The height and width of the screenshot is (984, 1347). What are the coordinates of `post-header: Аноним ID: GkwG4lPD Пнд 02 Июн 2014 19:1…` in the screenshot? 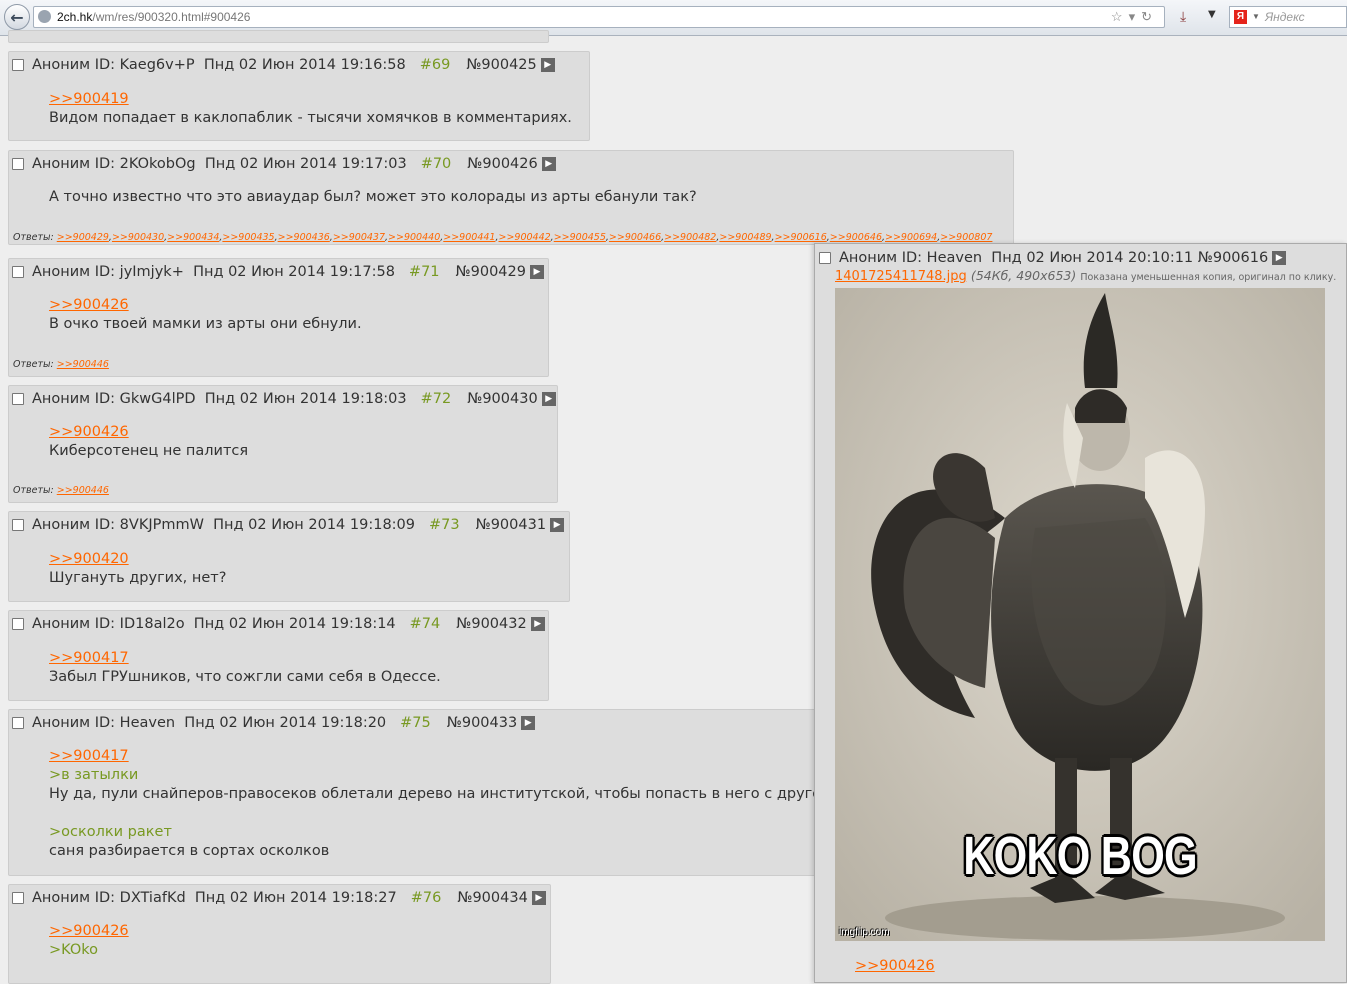 It's located at (284, 399).